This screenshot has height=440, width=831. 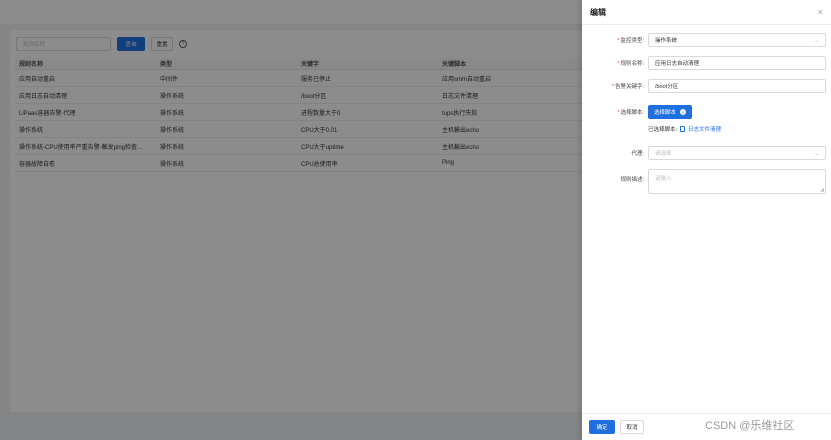 I want to click on monitor-type-select: 操作系统 ⌄, so click(x=737, y=40).